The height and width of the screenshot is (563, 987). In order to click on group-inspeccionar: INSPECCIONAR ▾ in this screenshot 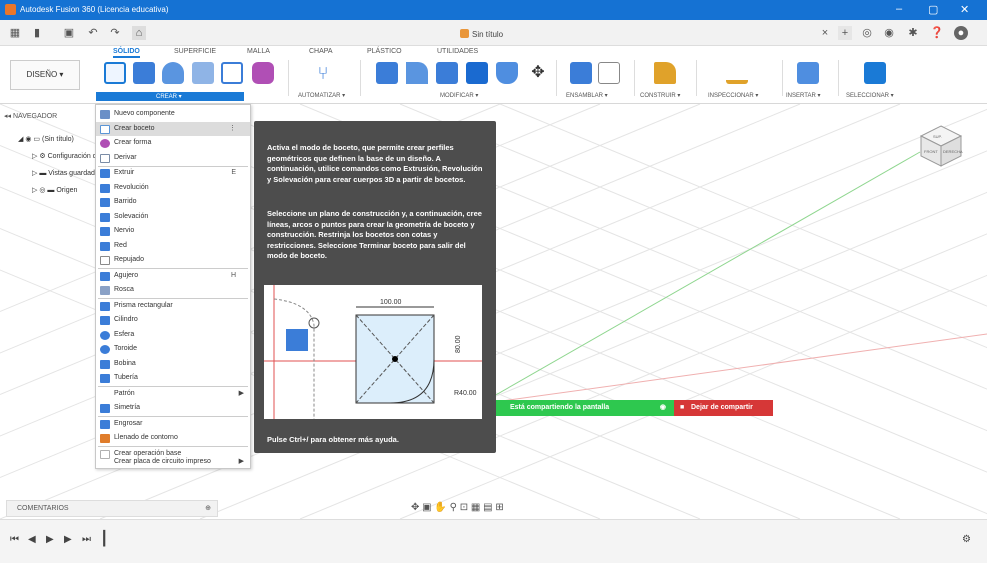, I will do `click(733, 95)`.